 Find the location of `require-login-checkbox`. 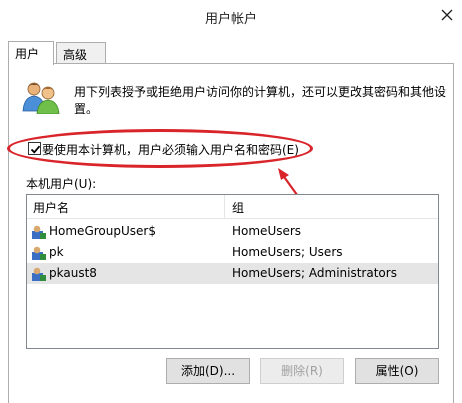

require-login-checkbox is located at coordinates (34, 148).